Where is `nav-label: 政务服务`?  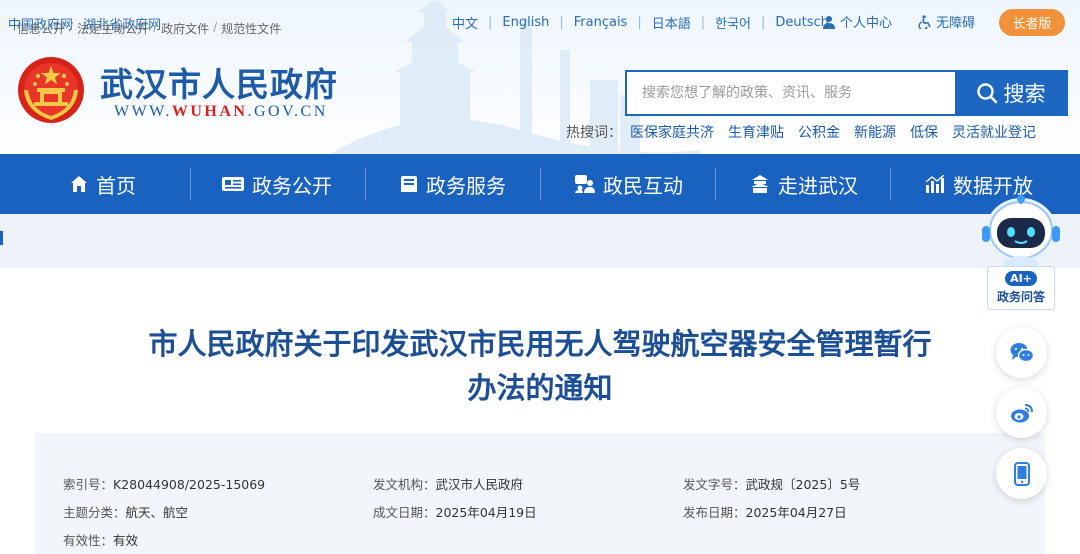
nav-label: 政务服务 is located at coordinates (466, 185).